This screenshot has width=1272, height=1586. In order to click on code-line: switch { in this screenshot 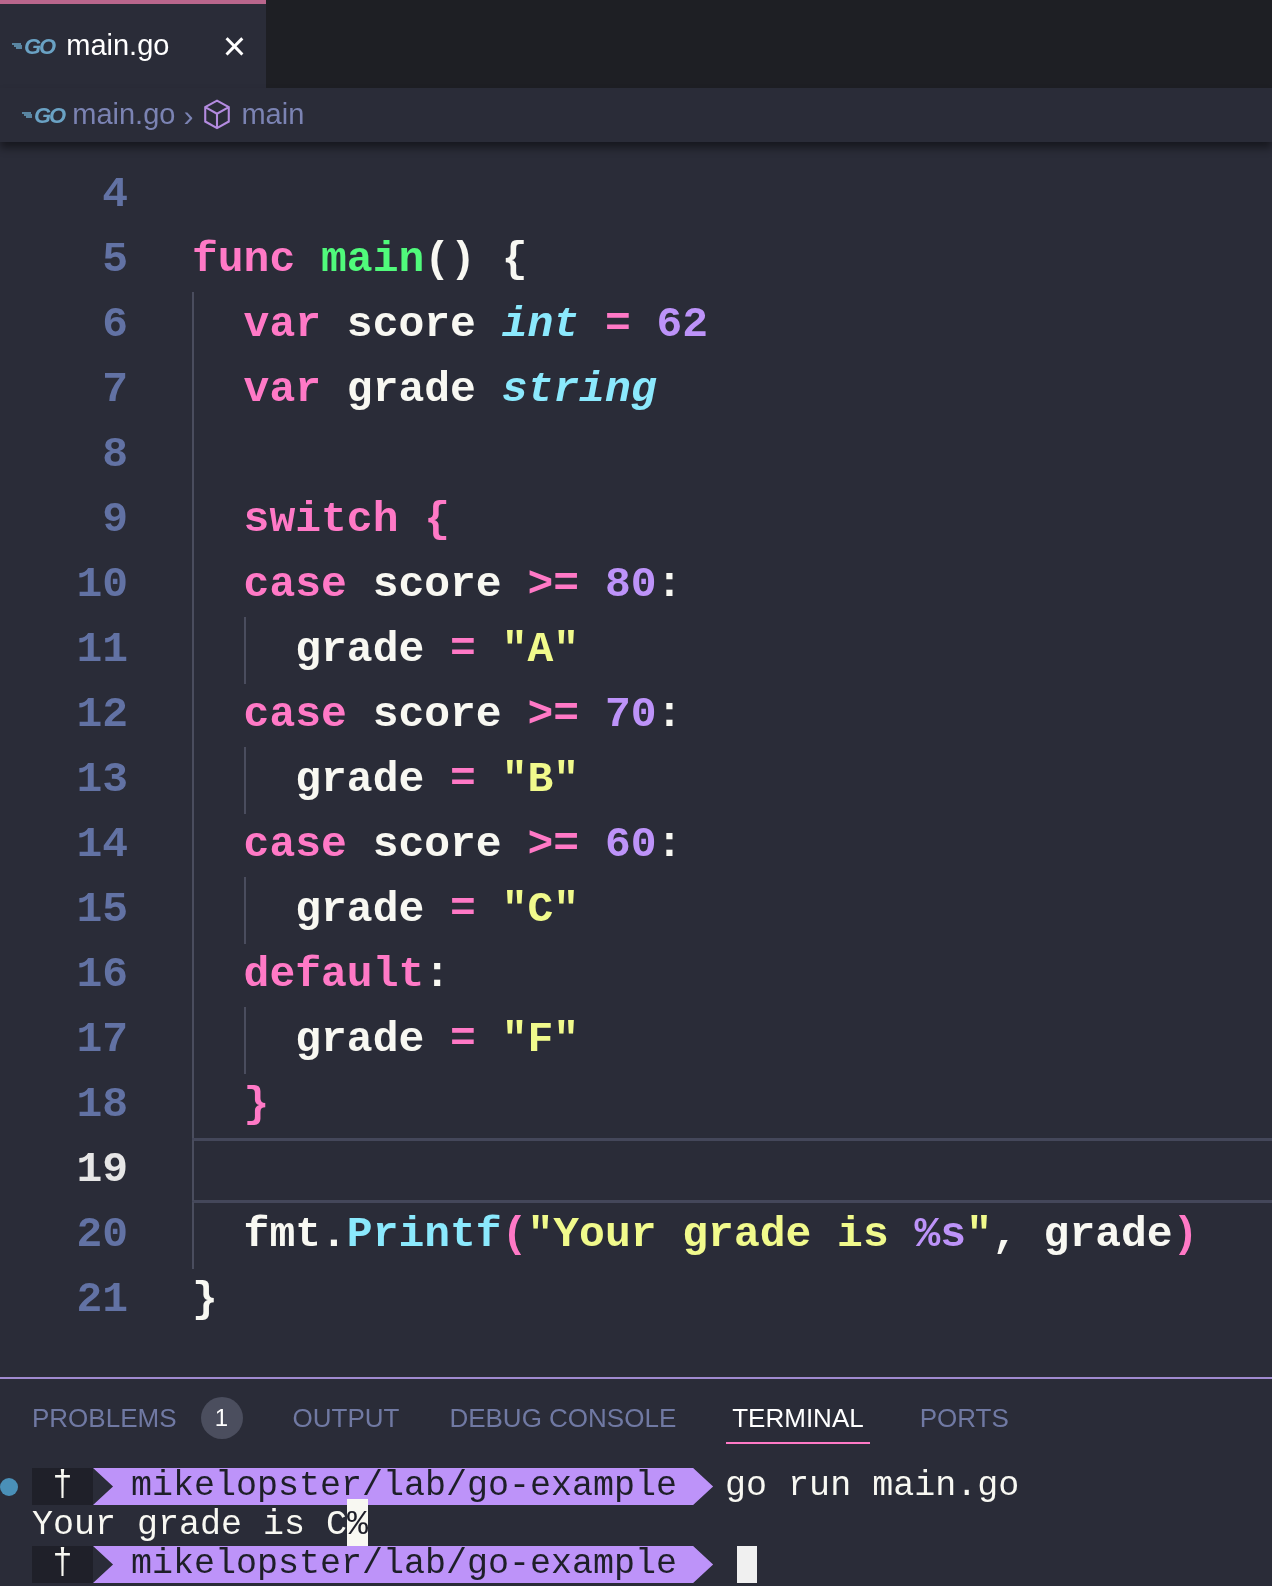, I will do `click(346, 520)`.